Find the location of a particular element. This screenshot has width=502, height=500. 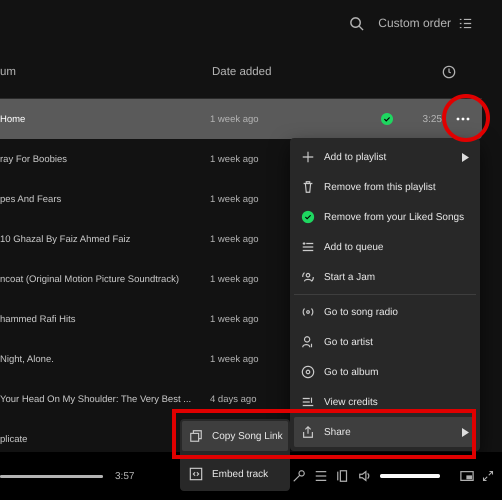

clock-icon is located at coordinates (449, 72).